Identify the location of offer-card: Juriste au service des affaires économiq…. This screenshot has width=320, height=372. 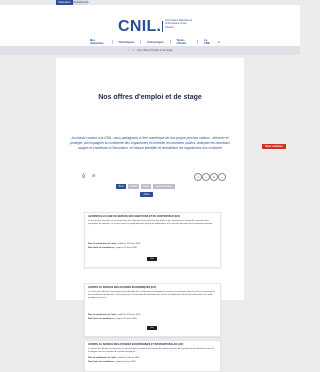
(152, 310).